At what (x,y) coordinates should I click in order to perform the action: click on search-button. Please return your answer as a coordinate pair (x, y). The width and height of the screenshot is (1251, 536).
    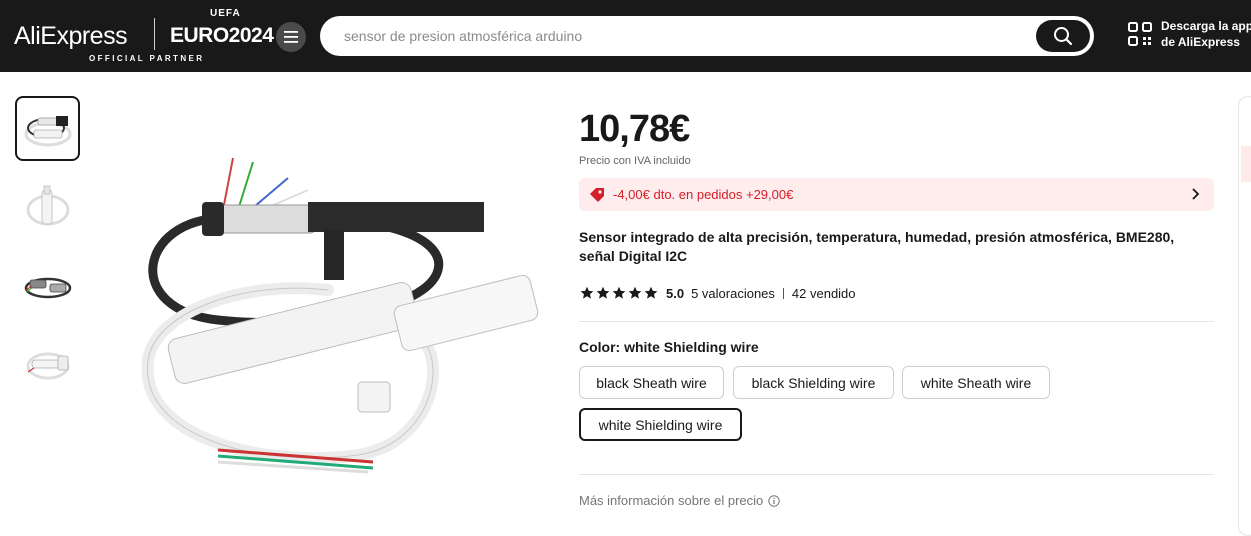
    Looking at the image, I should click on (1063, 36).